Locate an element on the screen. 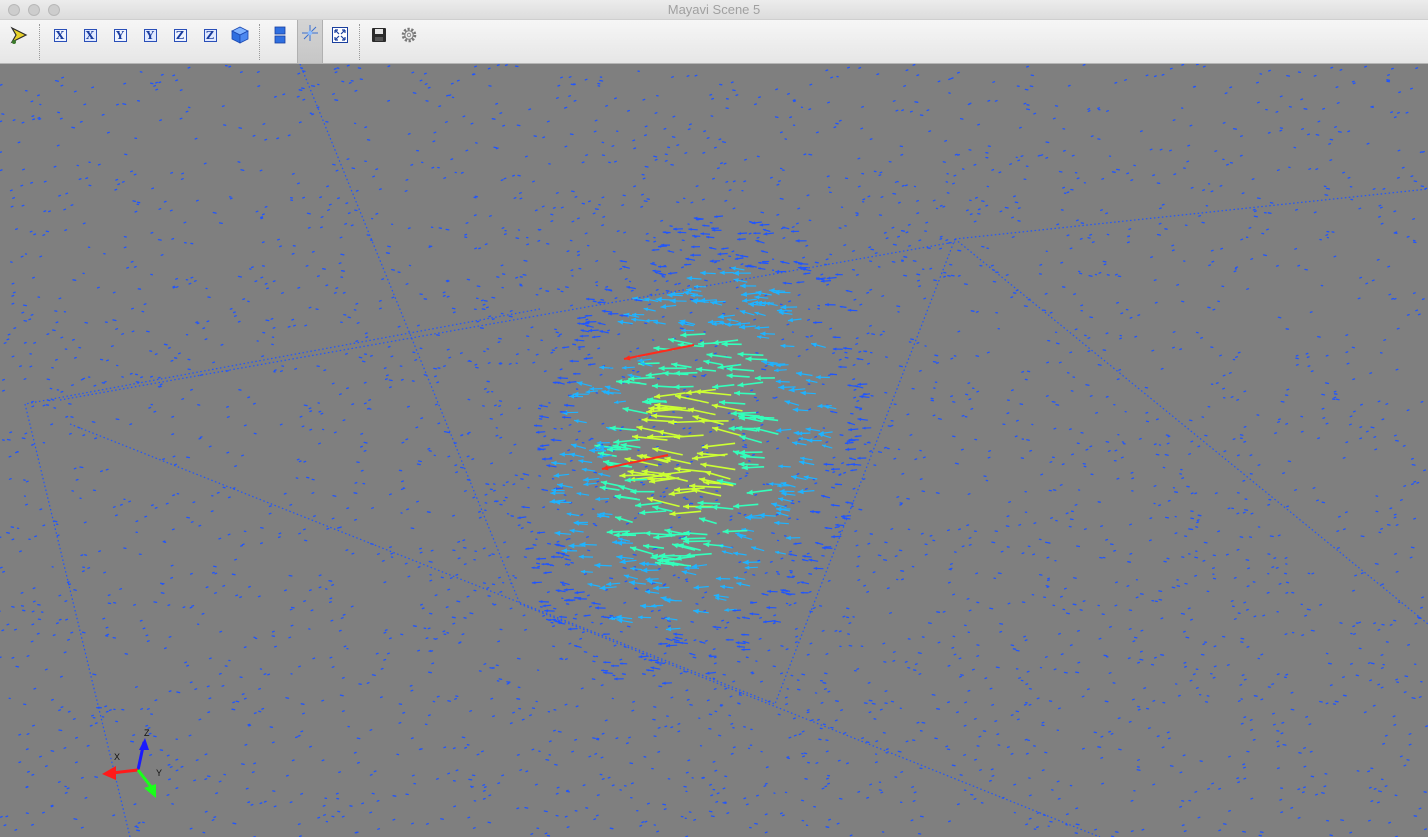 The height and width of the screenshot is (837, 1428). z-axis-arrow is located at coordinates (144, 744).